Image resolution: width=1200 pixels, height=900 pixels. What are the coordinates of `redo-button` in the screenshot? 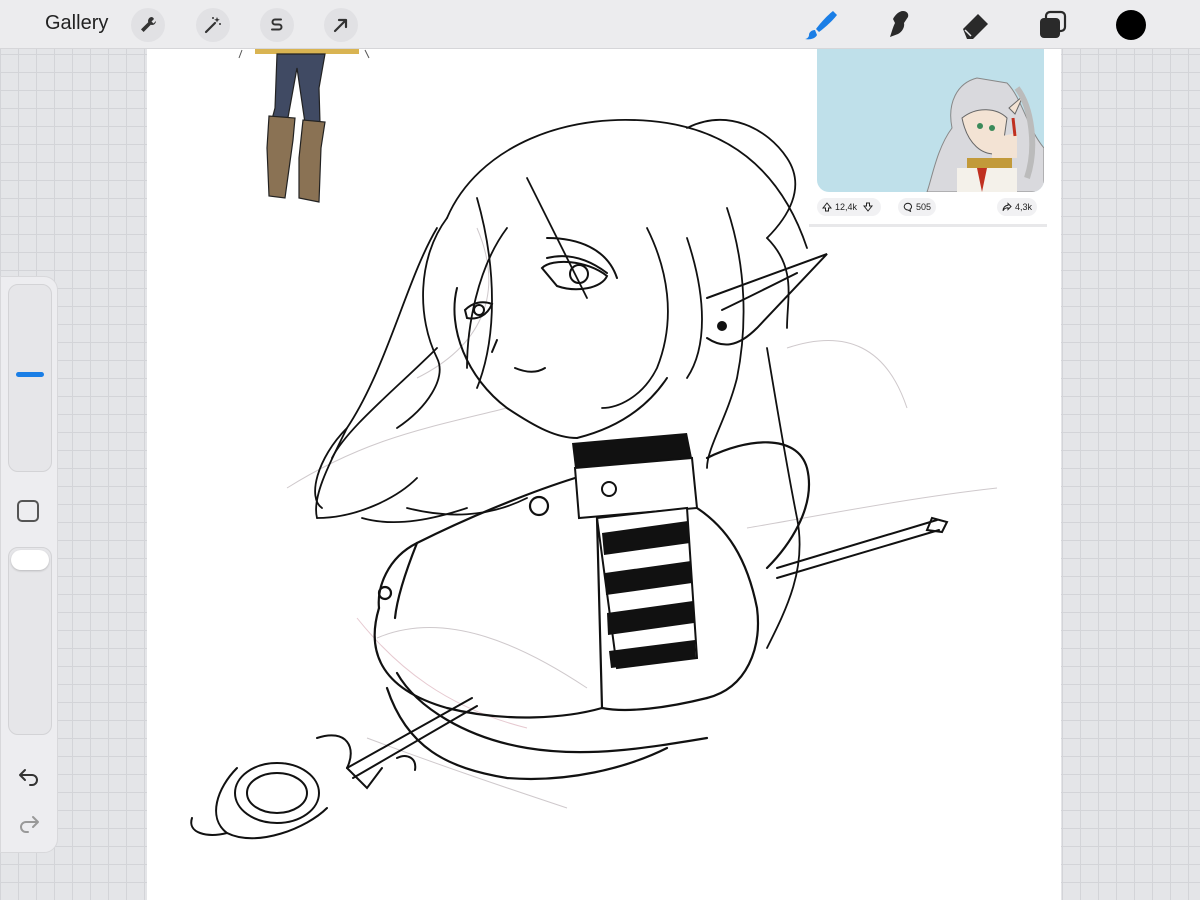 It's located at (29, 823).